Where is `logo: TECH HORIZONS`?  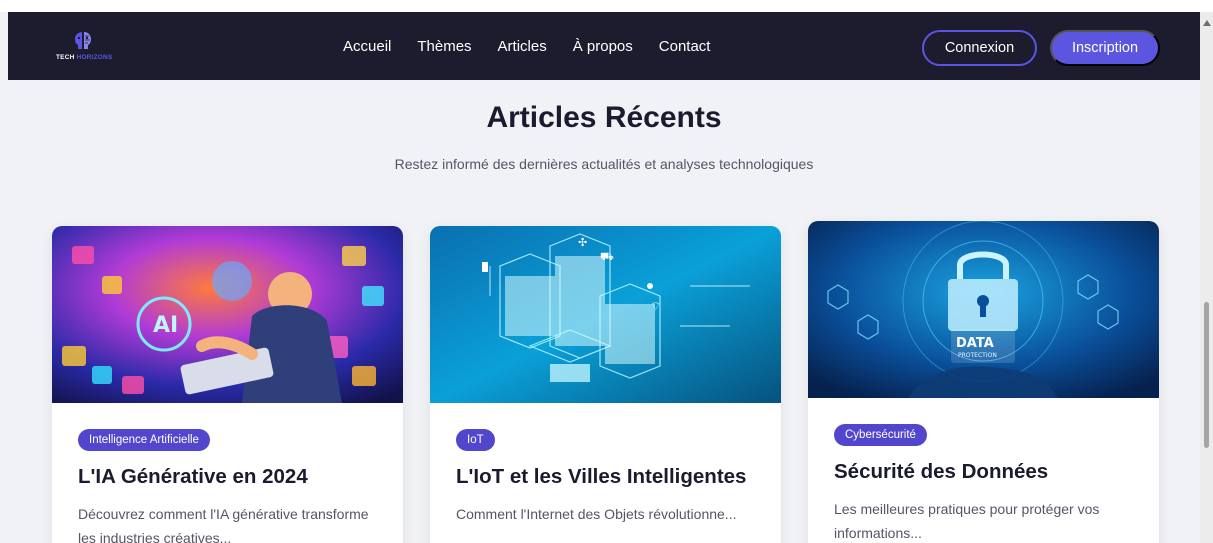 logo: TECH HORIZONS is located at coordinates (86, 47).